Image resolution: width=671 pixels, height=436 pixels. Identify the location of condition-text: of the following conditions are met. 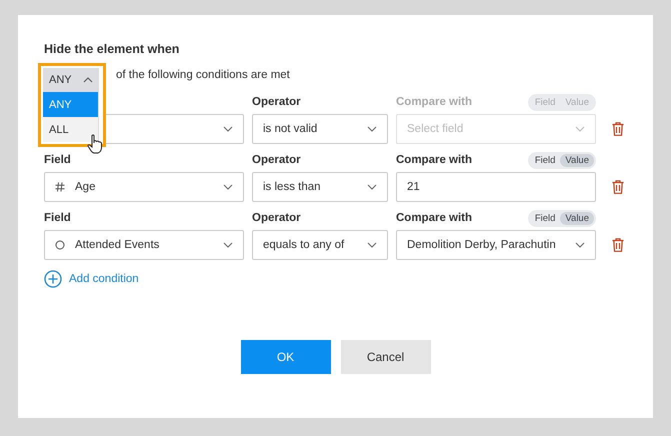
(203, 75).